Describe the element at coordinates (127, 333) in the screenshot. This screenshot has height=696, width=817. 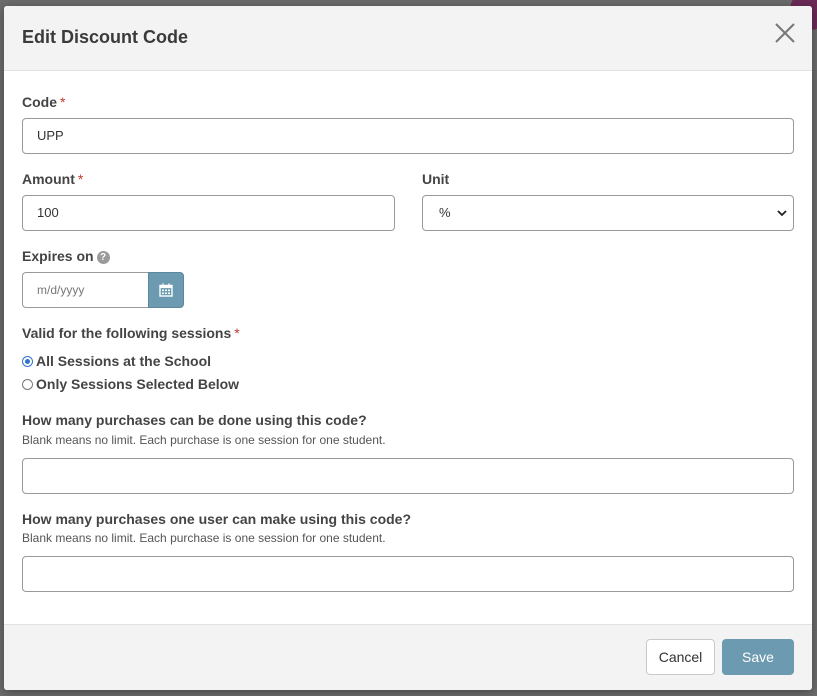
I see `sessions-label-text: Valid for the following sessions` at that location.